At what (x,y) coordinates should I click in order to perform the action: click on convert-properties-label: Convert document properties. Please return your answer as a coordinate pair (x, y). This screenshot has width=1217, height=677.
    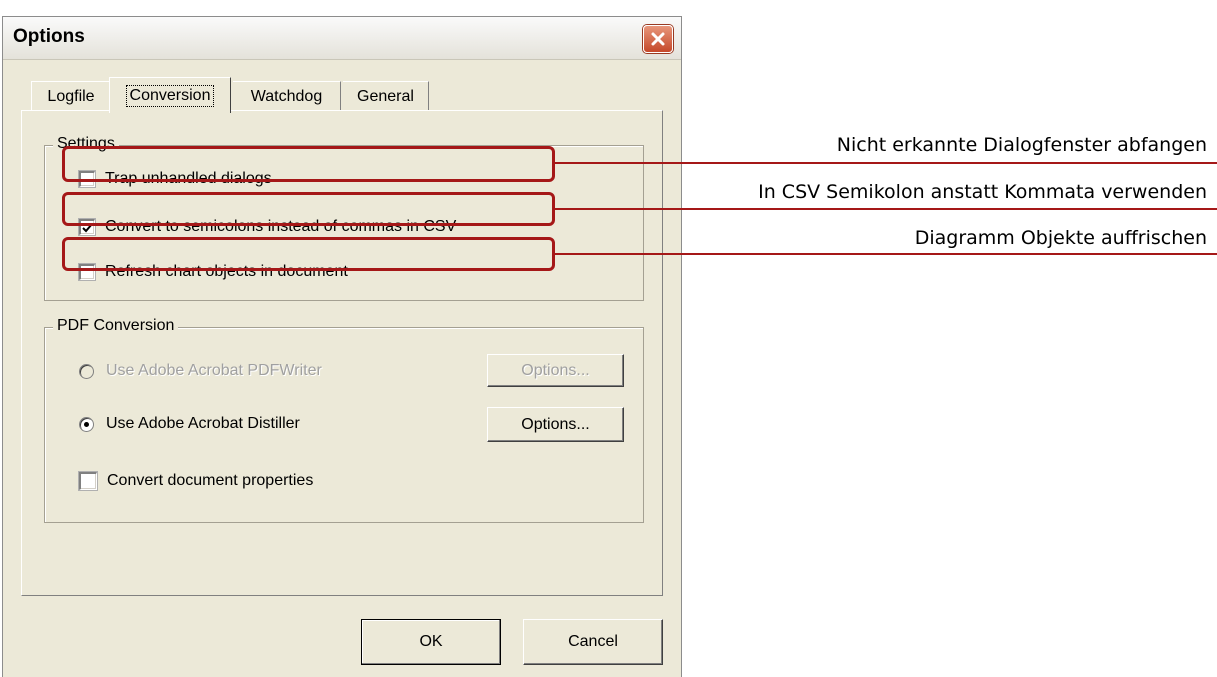
    Looking at the image, I should click on (210, 480).